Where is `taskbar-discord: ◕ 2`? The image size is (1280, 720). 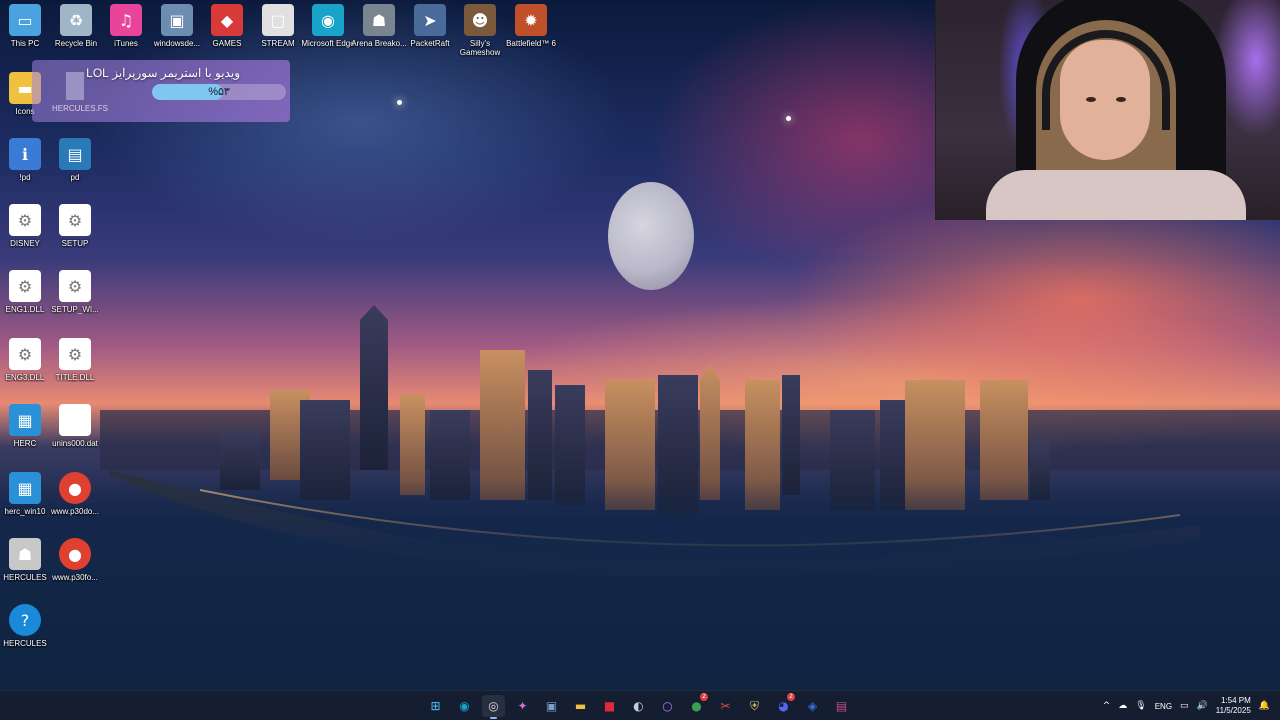
taskbar-discord: ◕ 2 is located at coordinates (783, 705).